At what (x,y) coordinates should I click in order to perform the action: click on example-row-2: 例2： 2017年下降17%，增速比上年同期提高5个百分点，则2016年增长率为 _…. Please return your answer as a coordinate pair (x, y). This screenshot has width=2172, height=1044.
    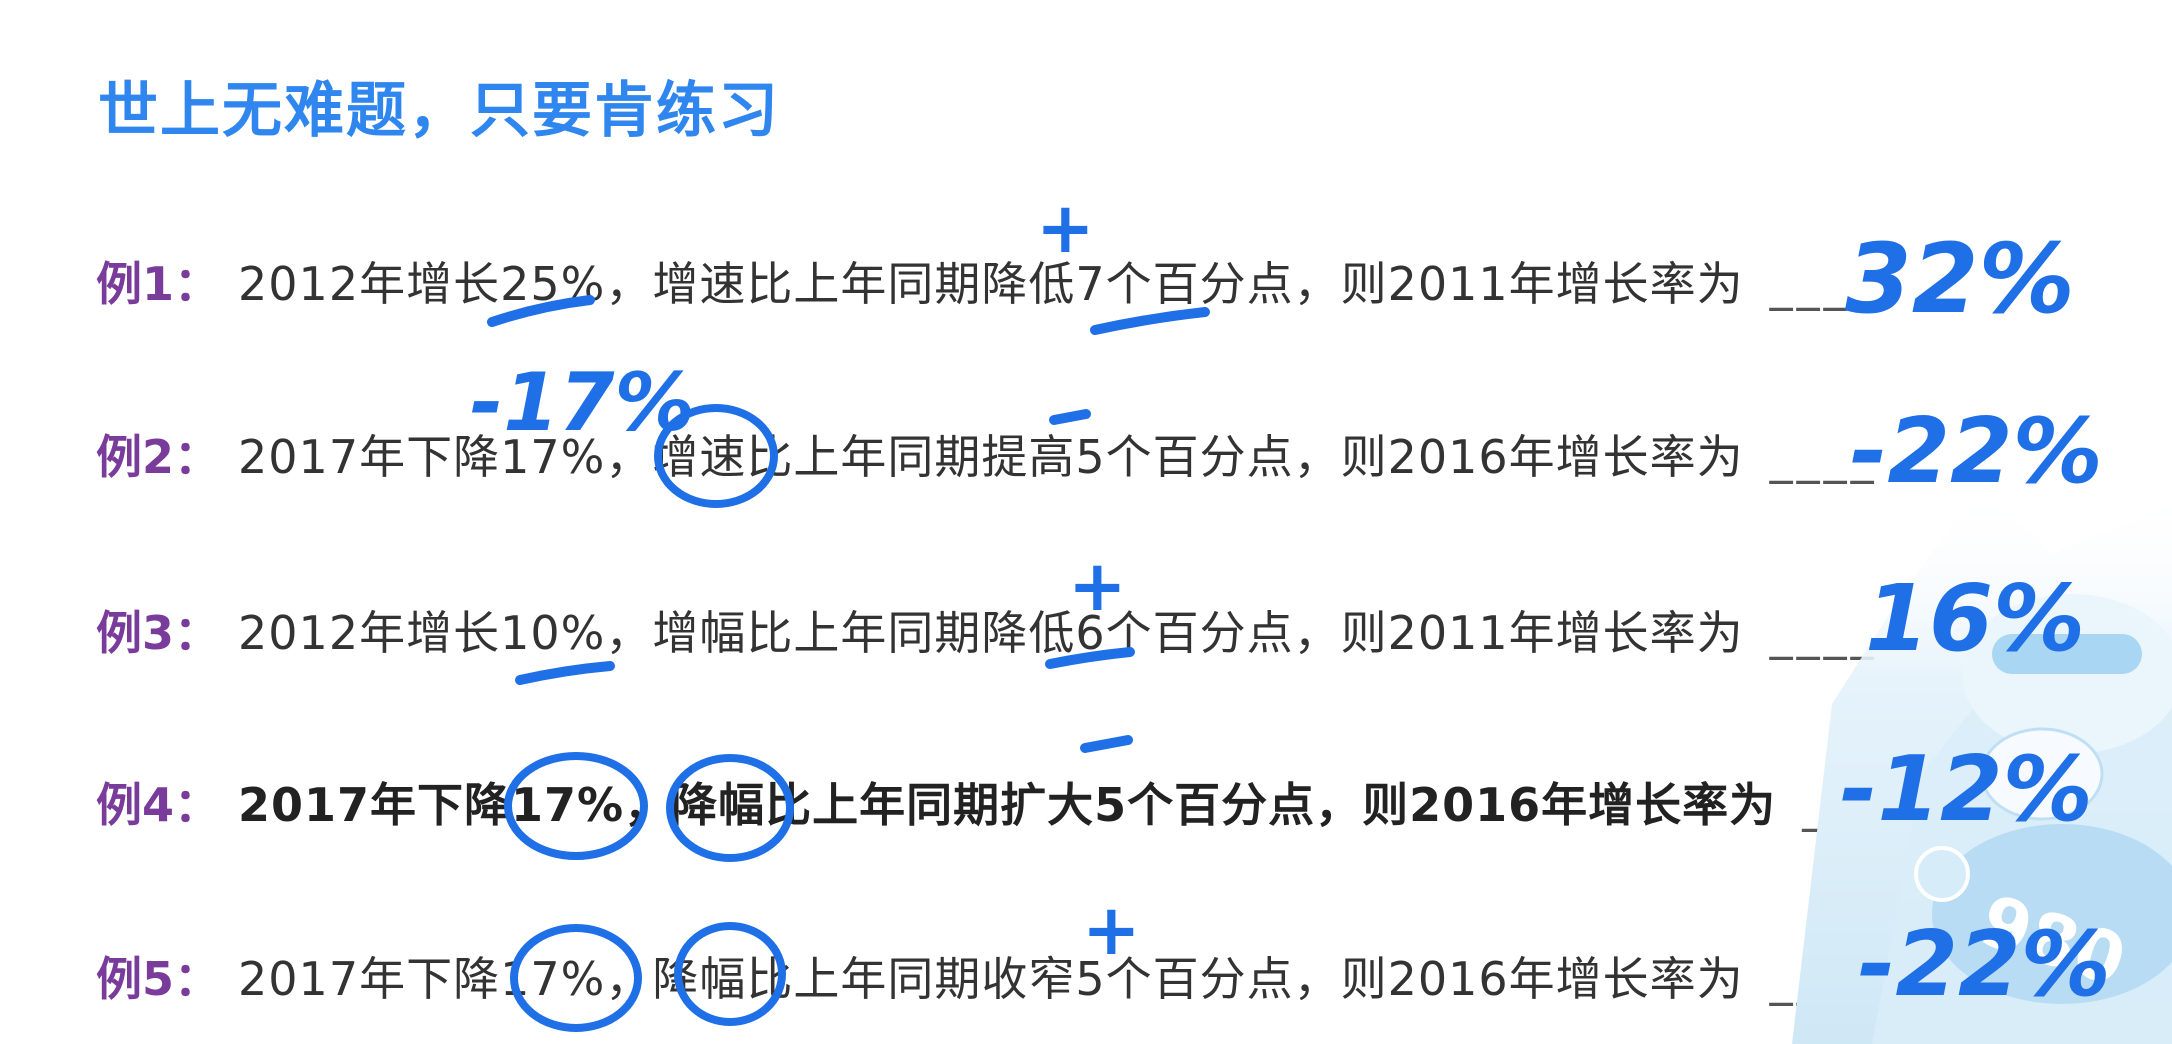
    Looking at the image, I should click on (987, 457).